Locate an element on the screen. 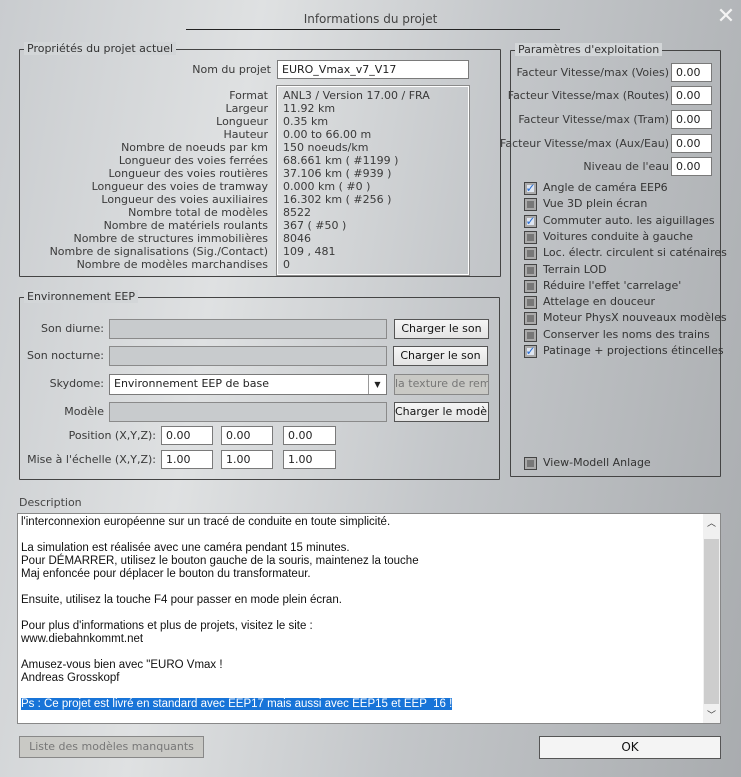 Image resolution: width=741 pixels, height=777 pixels. scale-z-input: 1.00 is located at coordinates (309, 459).